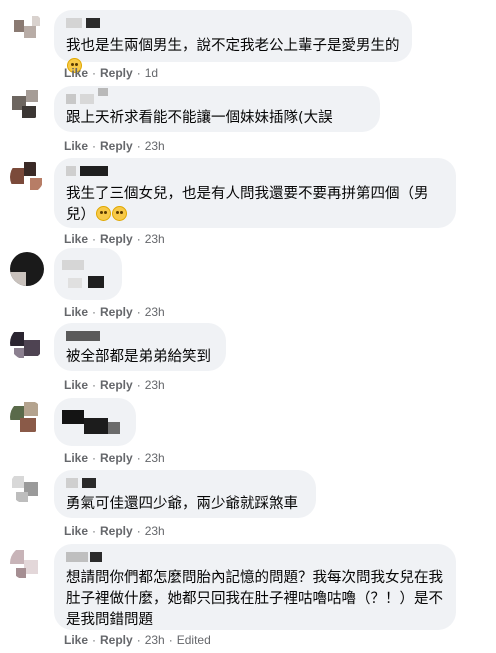  What do you see at coordinates (193, 640) in the screenshot?
I see `edited-label: Edited` at bounding box center [193, 640].